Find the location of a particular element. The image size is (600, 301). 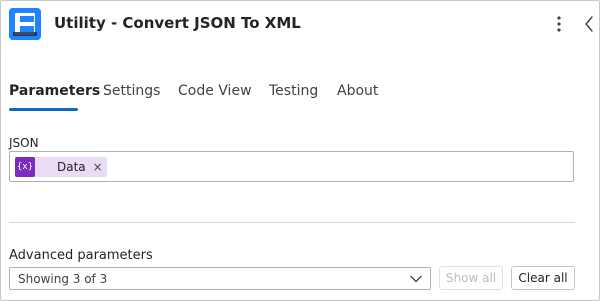

page-title: Utility - Convert JSON To XML is located at coordinates (177, 23).